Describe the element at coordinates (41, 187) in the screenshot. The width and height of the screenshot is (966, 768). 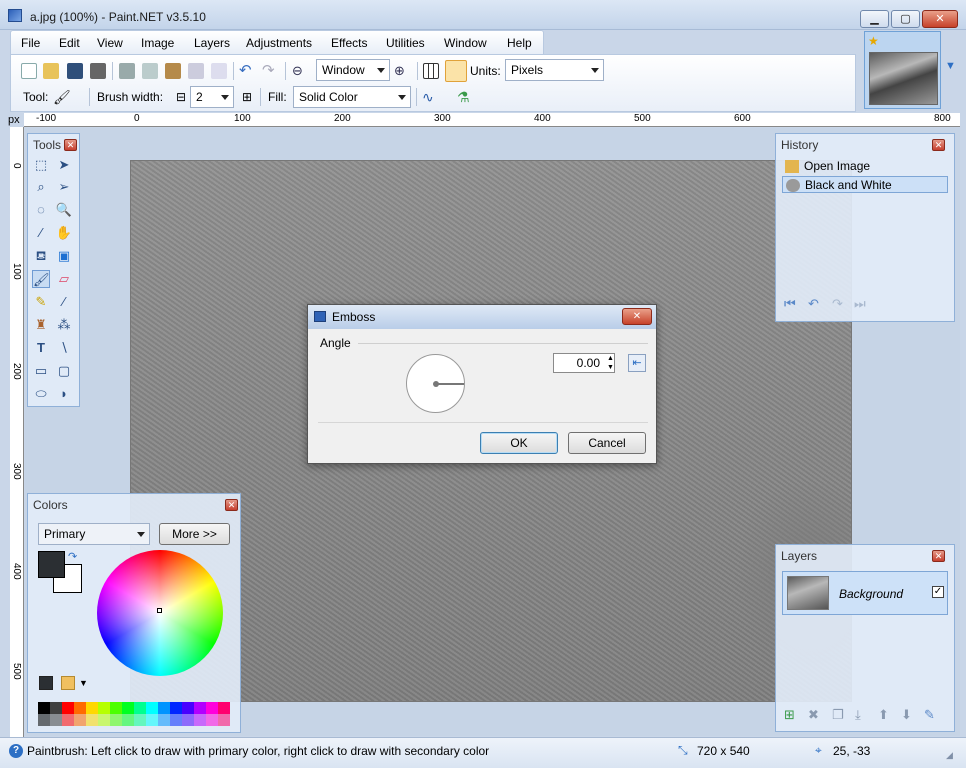
I see `lasso-select-icon: ⌕` at that location.